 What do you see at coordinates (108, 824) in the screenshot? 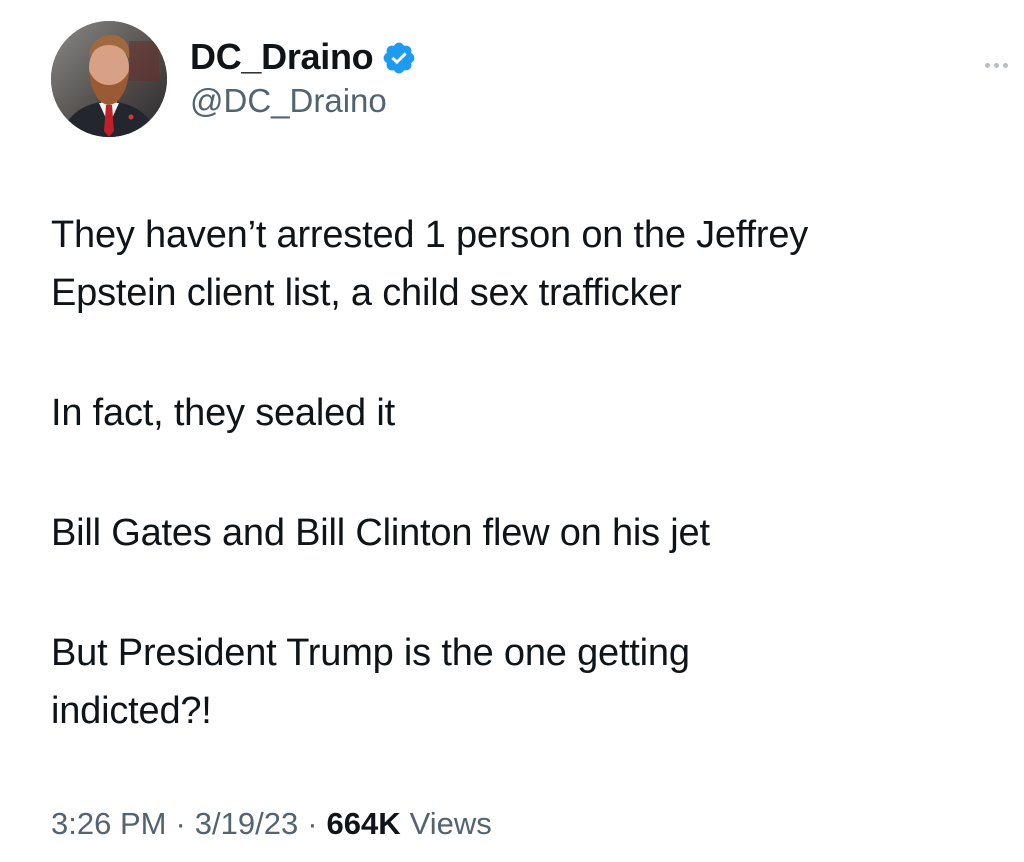
I see `tweet-time: 3:26 PM` at bounding box center [108, 824].